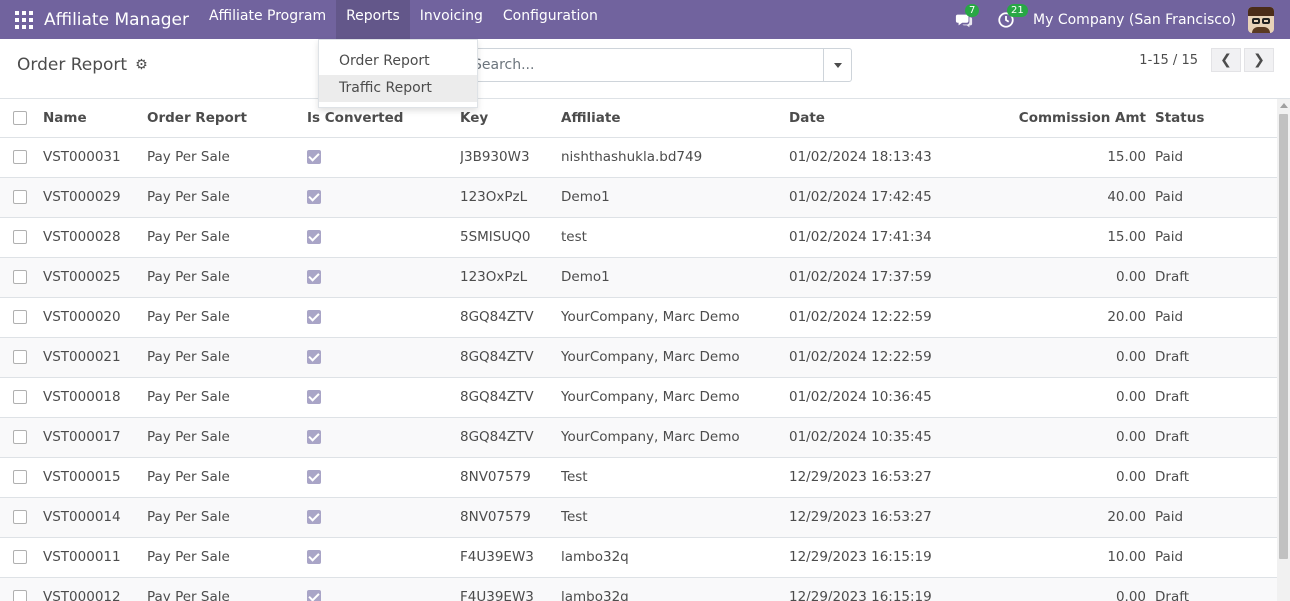 The height and width of the screenshot is (601, 1290). I want to click on pager: 1-15 / 15 ❮ ❯, so click(1206, 60).